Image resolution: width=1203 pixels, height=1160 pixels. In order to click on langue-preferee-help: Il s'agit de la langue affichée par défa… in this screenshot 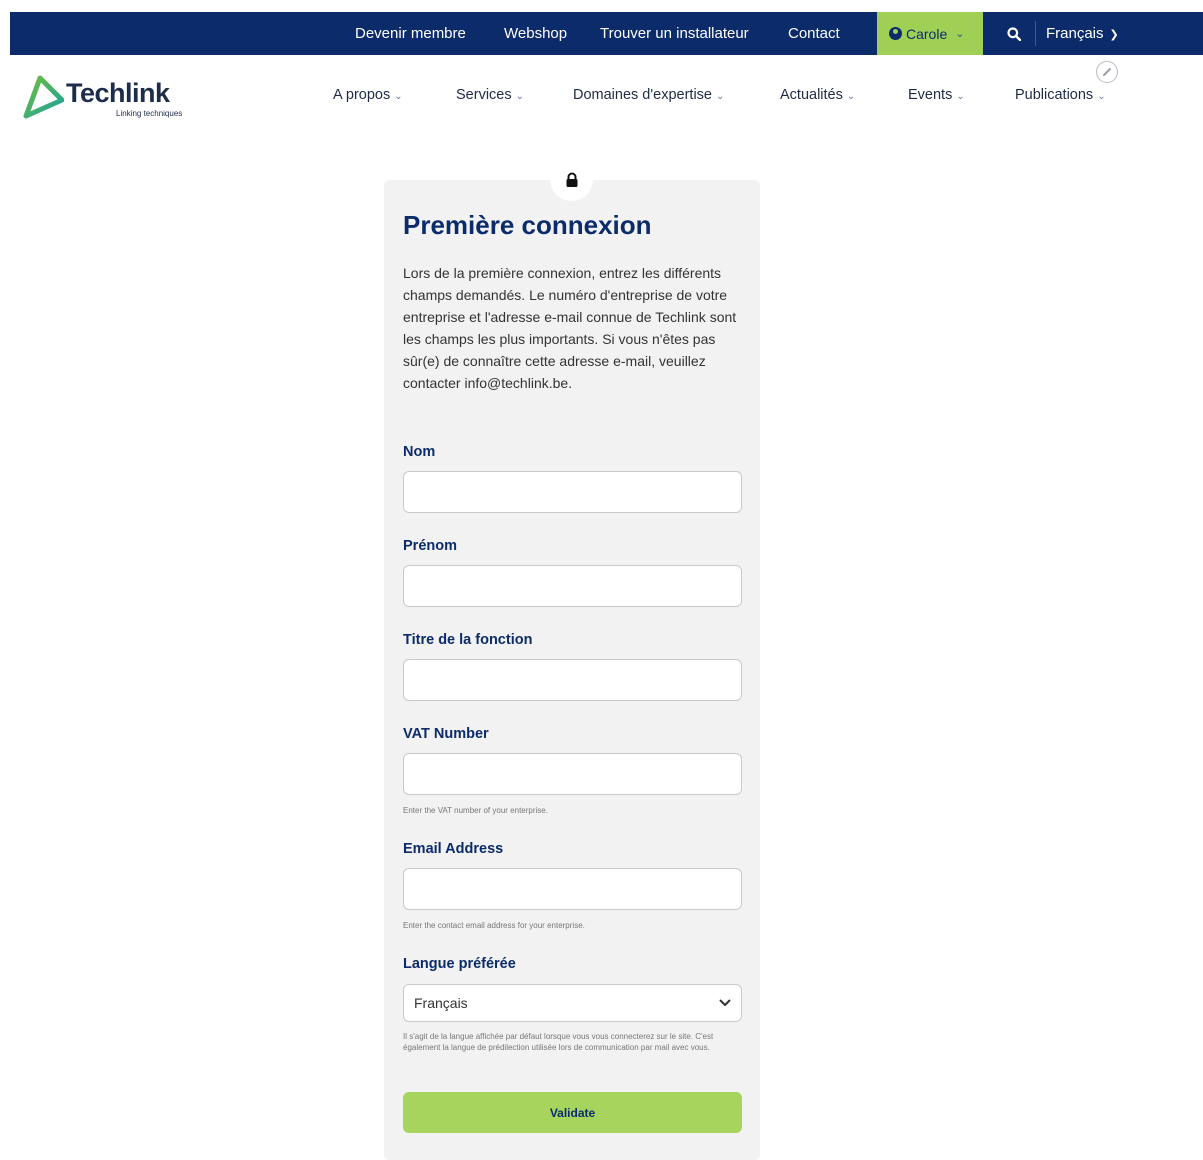, I will do `click(558, 1042)`.